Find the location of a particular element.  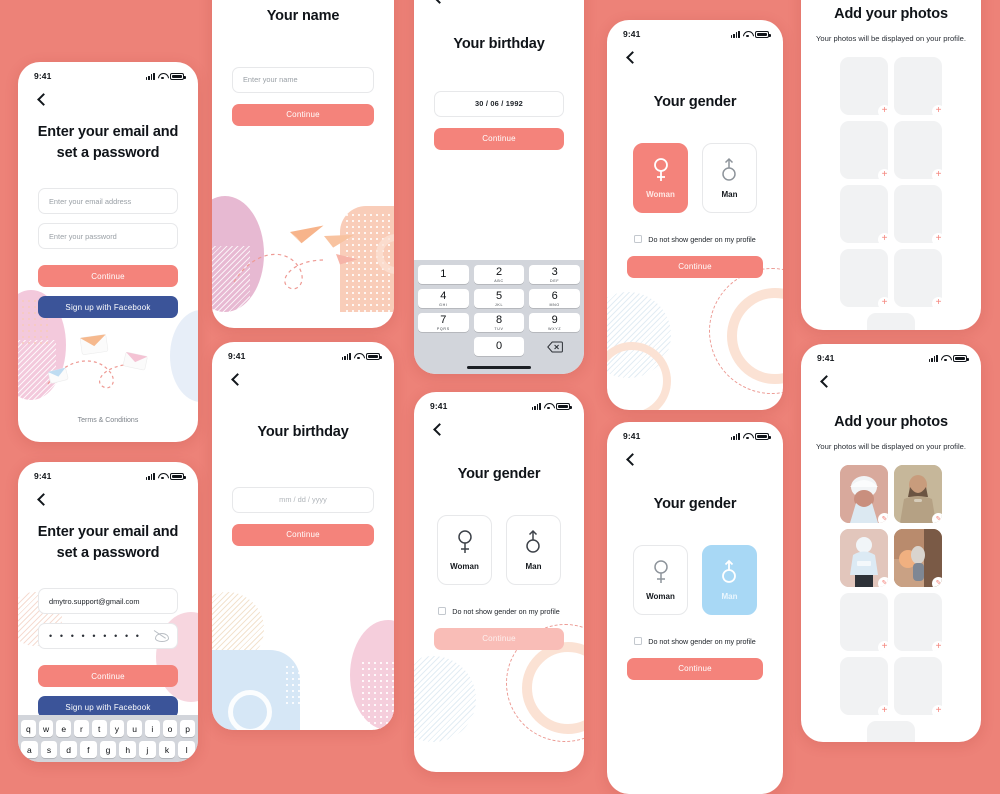

keypad-key-8: 8 TUV is located at coordinates (499, 322).